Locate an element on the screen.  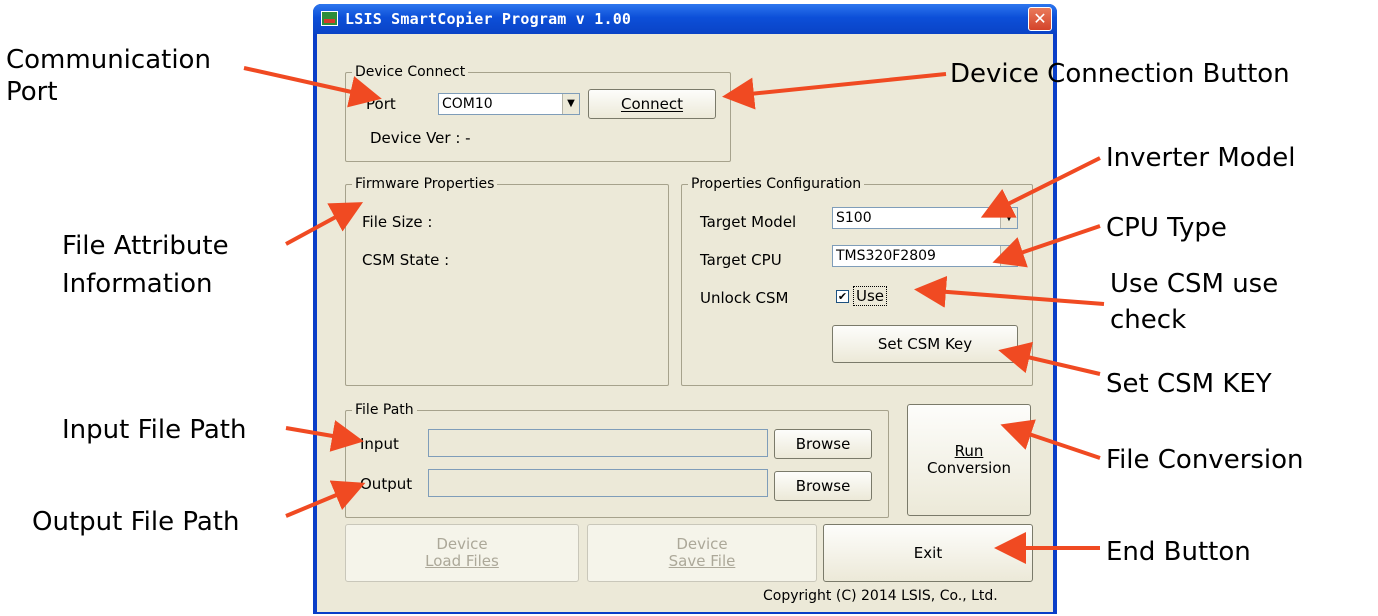
arrow-communication-port is located at coordinates (312, 87).